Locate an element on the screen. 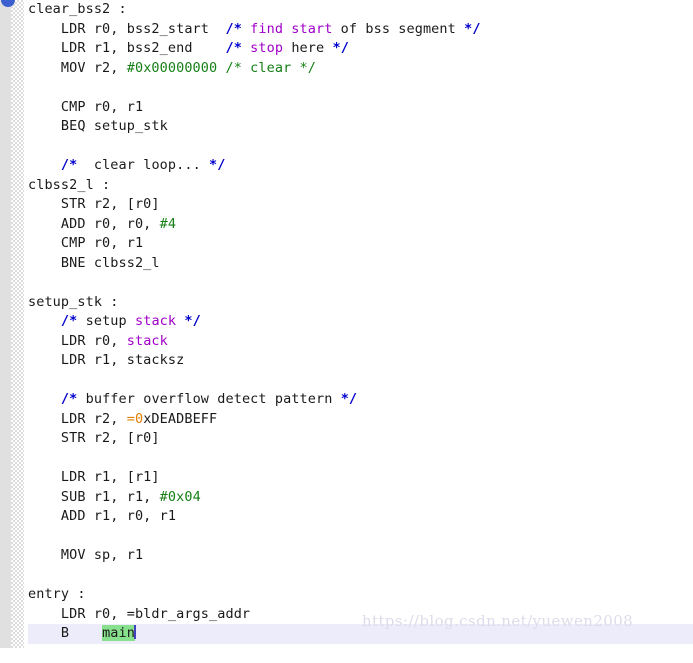 The height and width of the screenshot is (663, 693). code-line: BNE clbss2_l is located at coordinates (360, 264).